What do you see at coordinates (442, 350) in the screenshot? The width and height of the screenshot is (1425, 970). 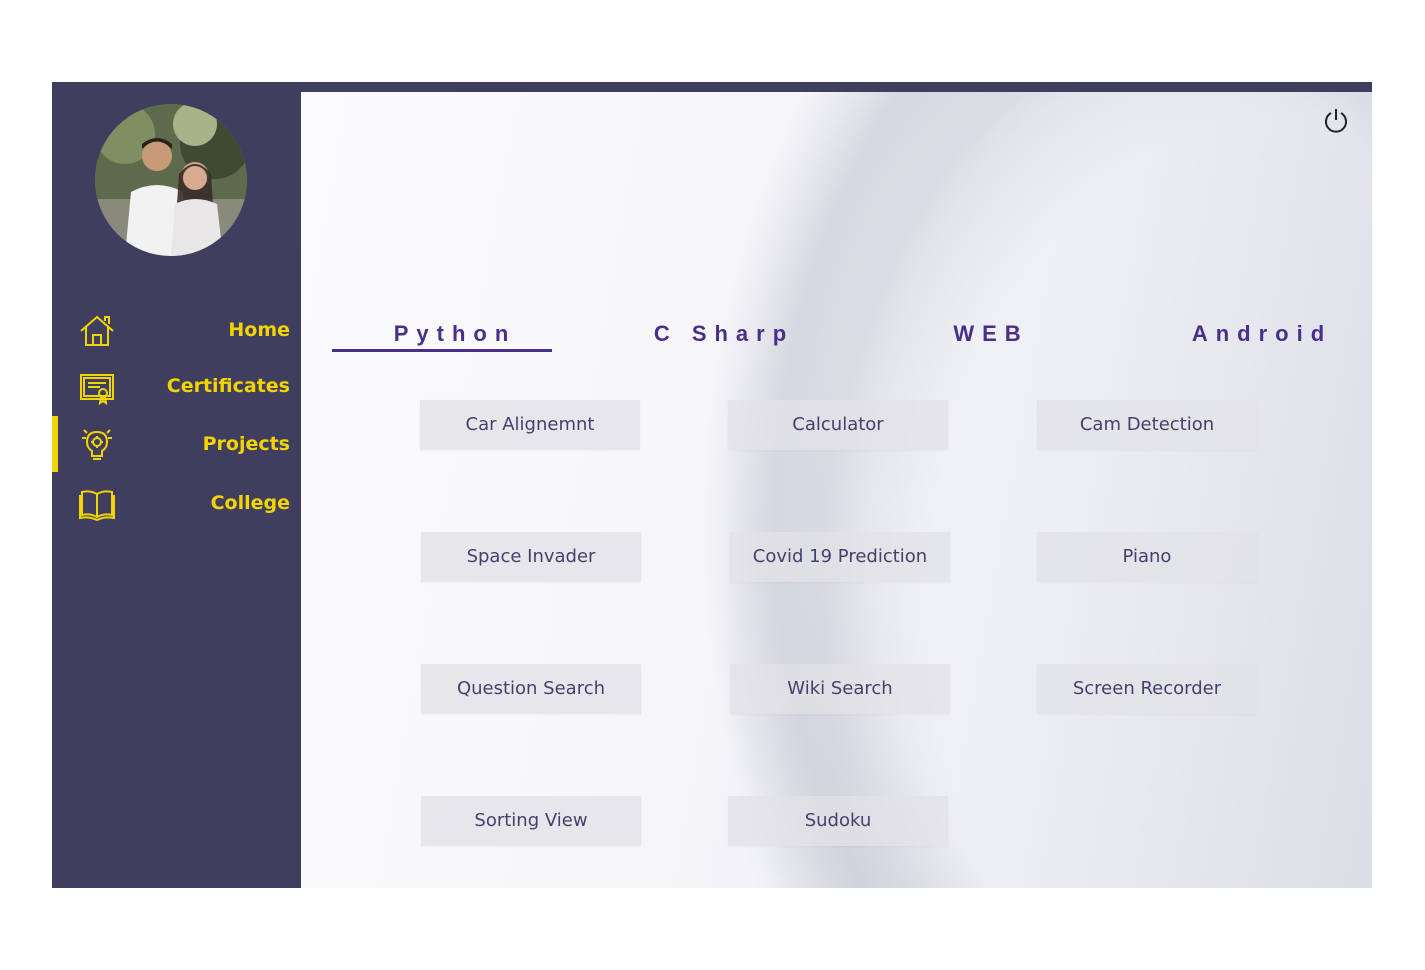 I see `active-tab-underline` at bounding box center [442, 350].